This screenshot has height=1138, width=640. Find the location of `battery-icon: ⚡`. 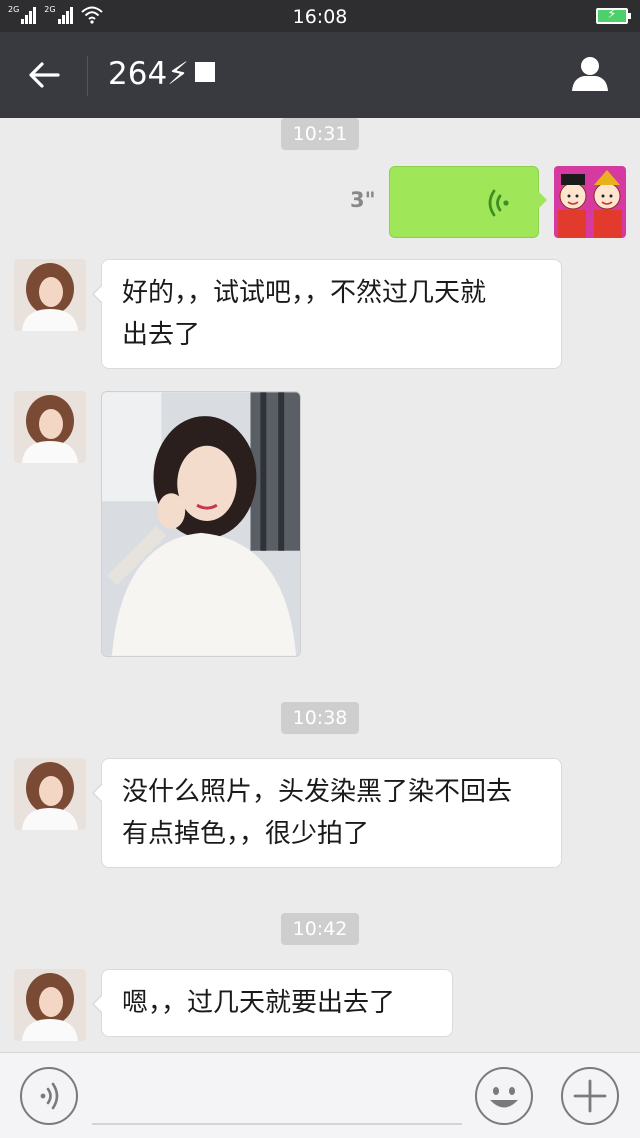

battery-icon: ⚡ is located at coordinates (613, 15).